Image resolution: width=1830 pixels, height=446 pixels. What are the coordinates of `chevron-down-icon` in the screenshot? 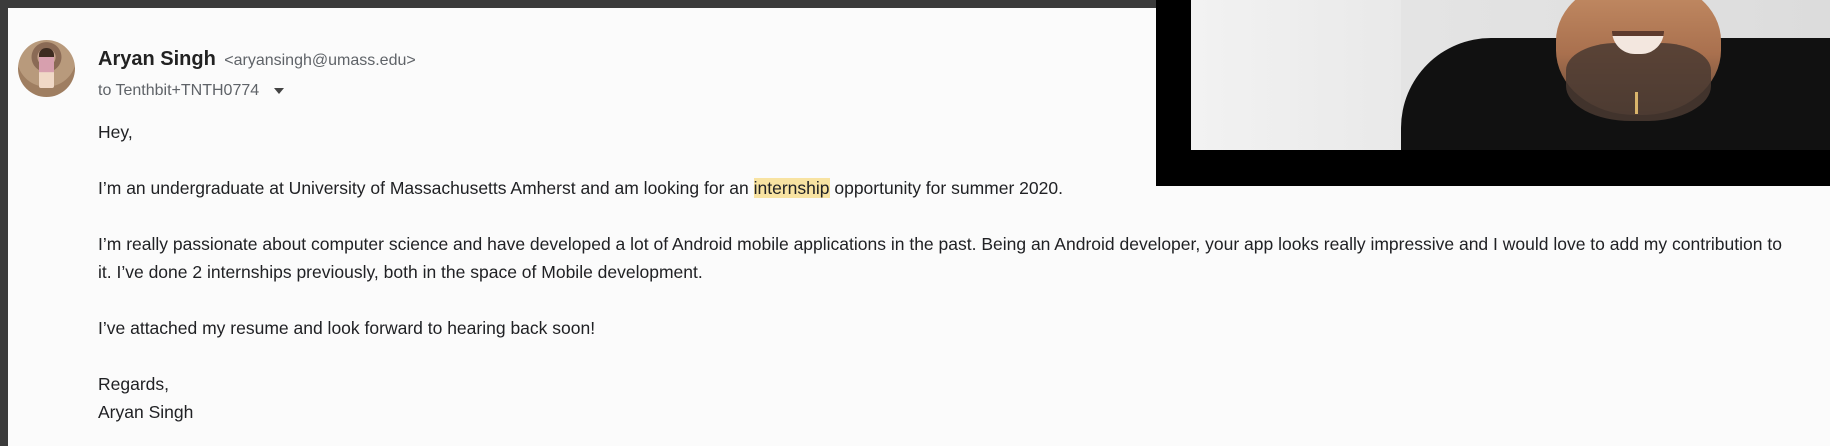 It's located at (278, 90).